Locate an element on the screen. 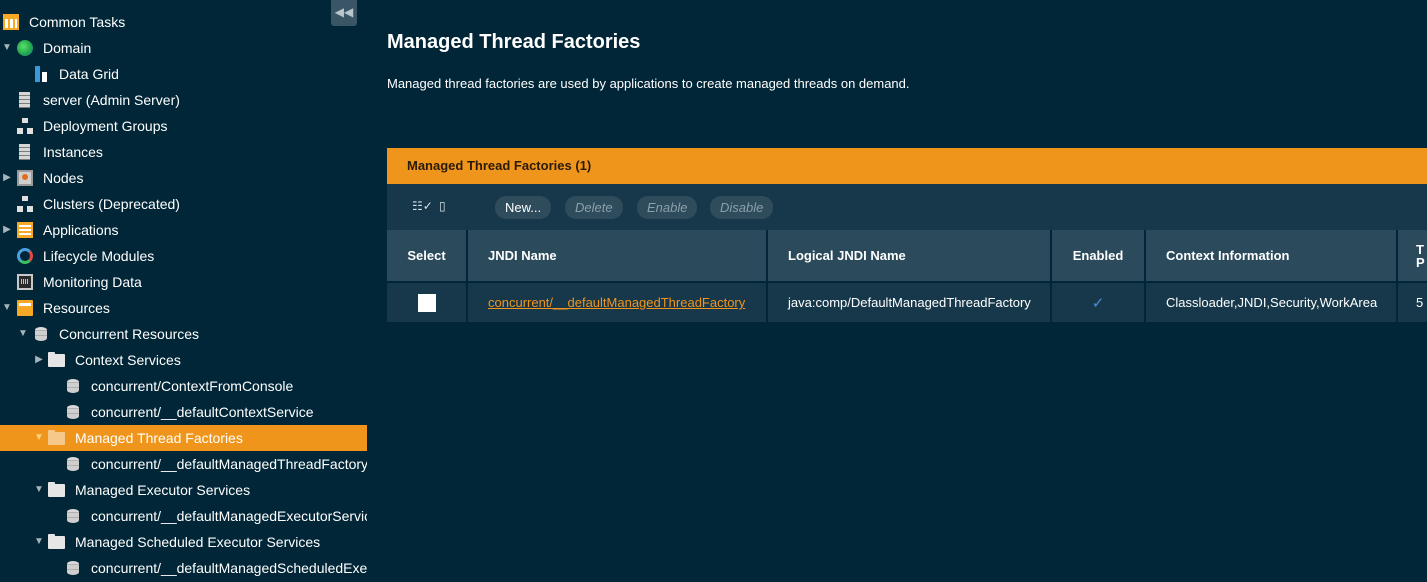  applications-icon is located at coordinates (25, 230).